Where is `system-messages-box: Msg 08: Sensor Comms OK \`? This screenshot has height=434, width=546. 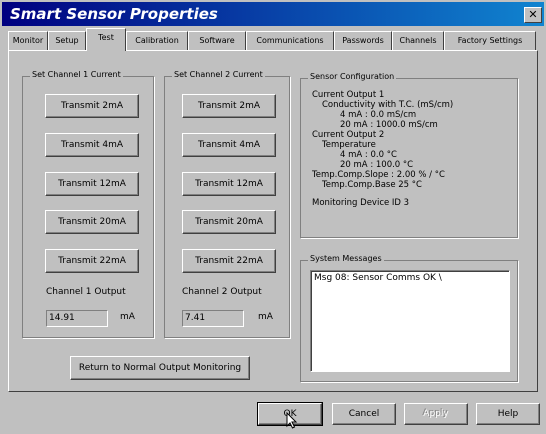 system-messages-box: Msg 08: Sensor Comms OK \ is located at coordinates (410, 321).